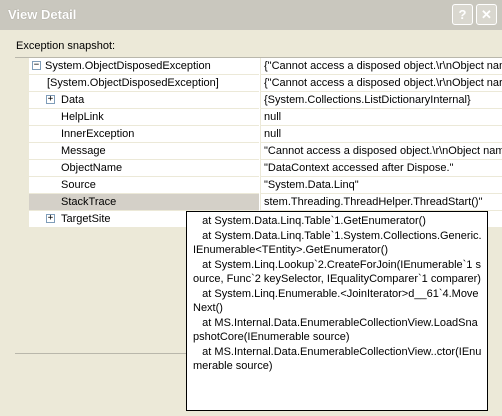 This screenshot has width=502, height=416. I want to click on close-button: ✕, so click(486, 14).